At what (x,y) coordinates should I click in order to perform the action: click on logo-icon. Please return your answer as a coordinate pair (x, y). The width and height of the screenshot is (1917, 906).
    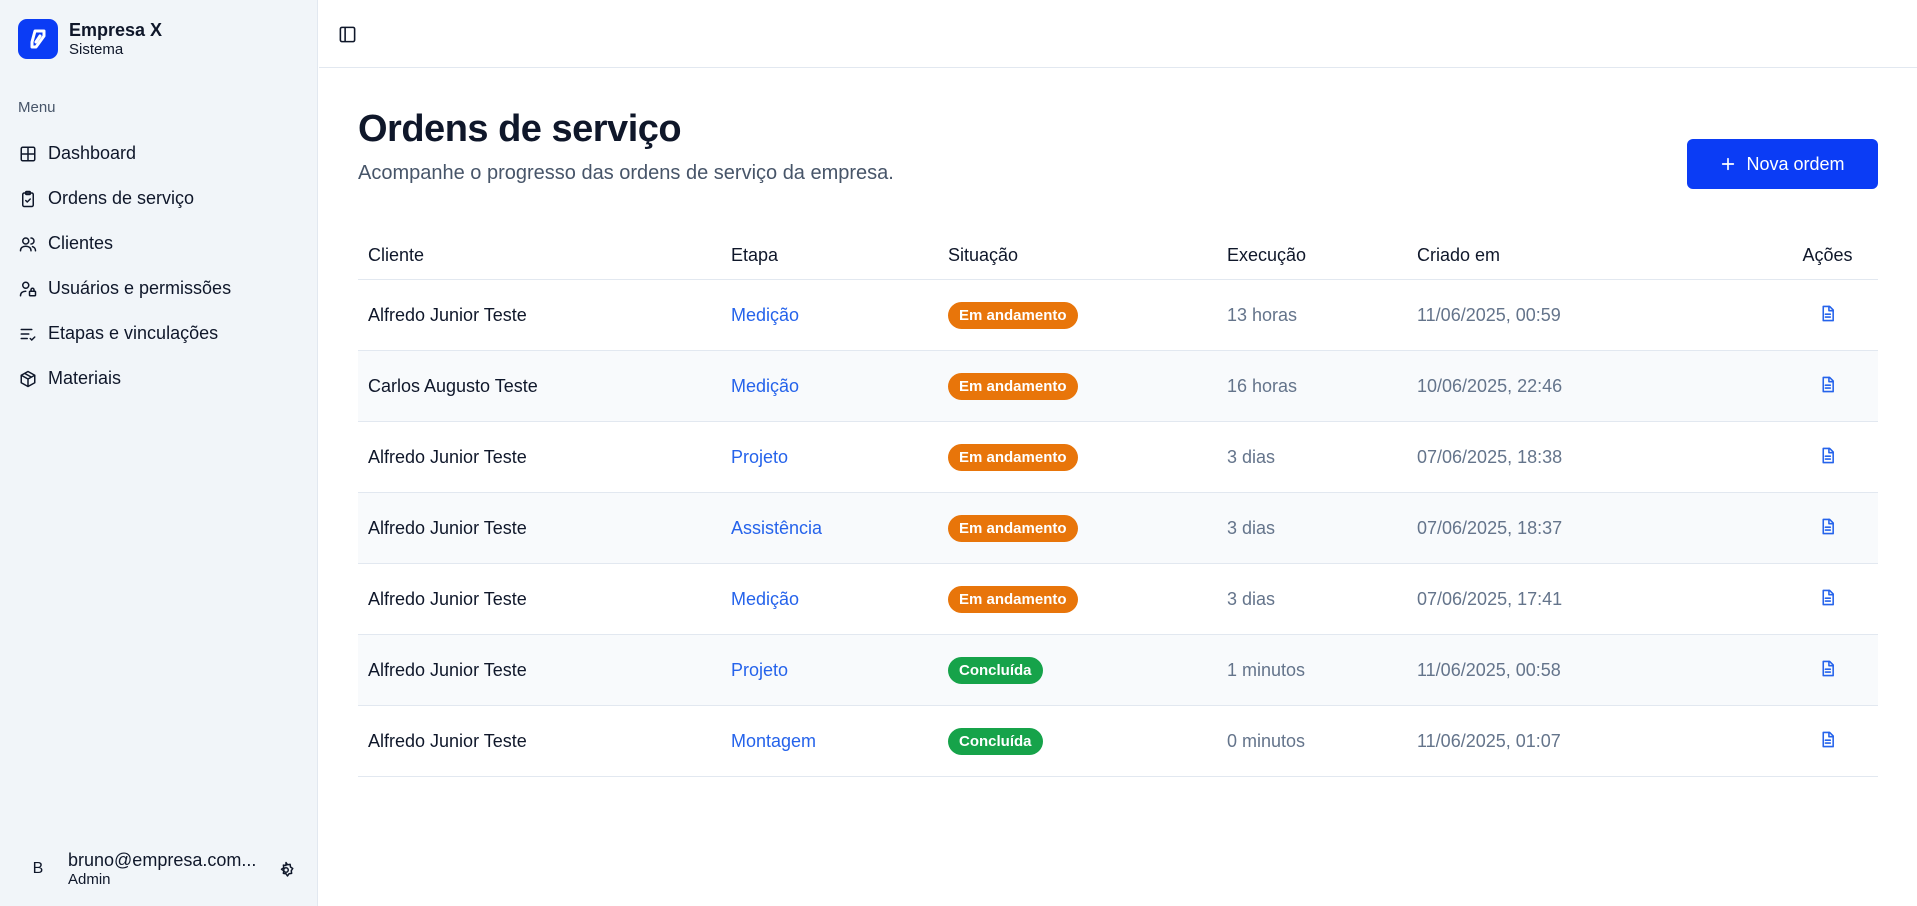
    Looking at the image, I should click on (38, 39).